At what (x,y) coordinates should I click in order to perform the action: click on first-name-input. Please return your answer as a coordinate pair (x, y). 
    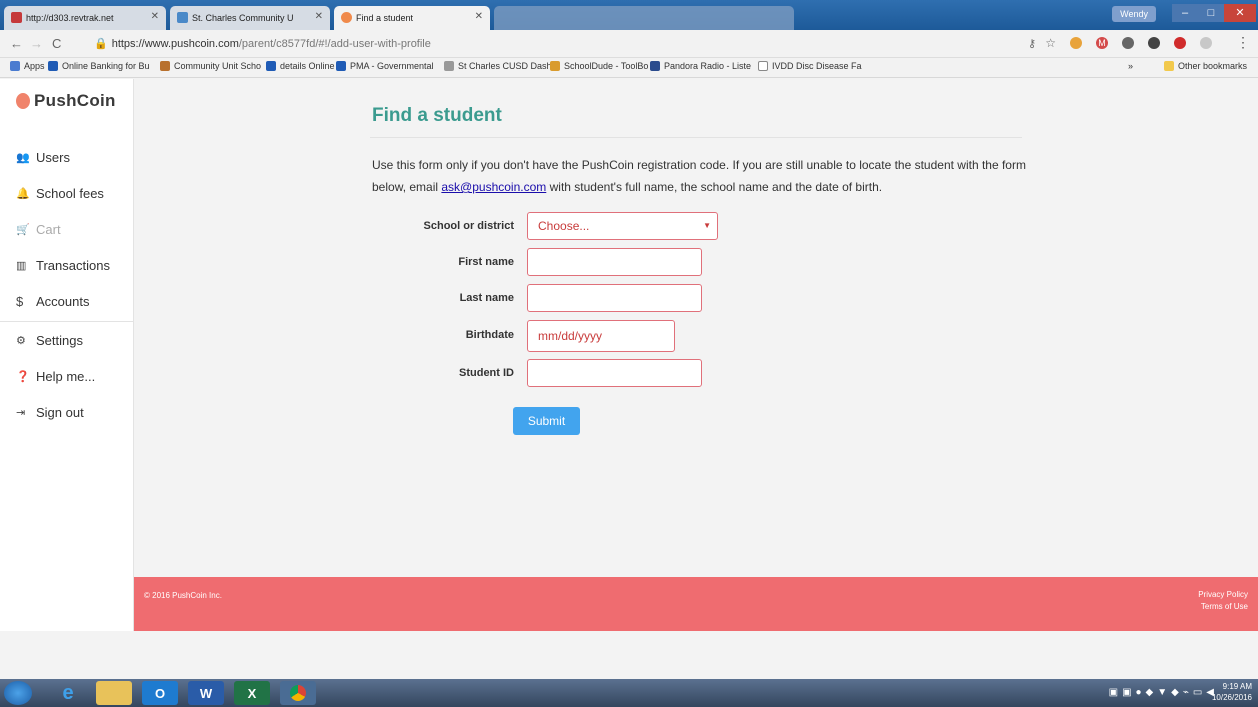
    Looking at the image, I should click on (614, 262).